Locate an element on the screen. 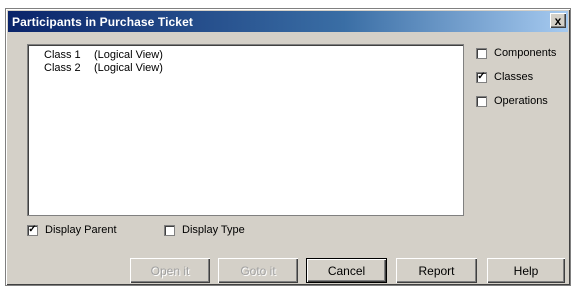 The height and width of the screenshot is (289, 574). goto-button: Goto it is located at coordinates (258, 270).